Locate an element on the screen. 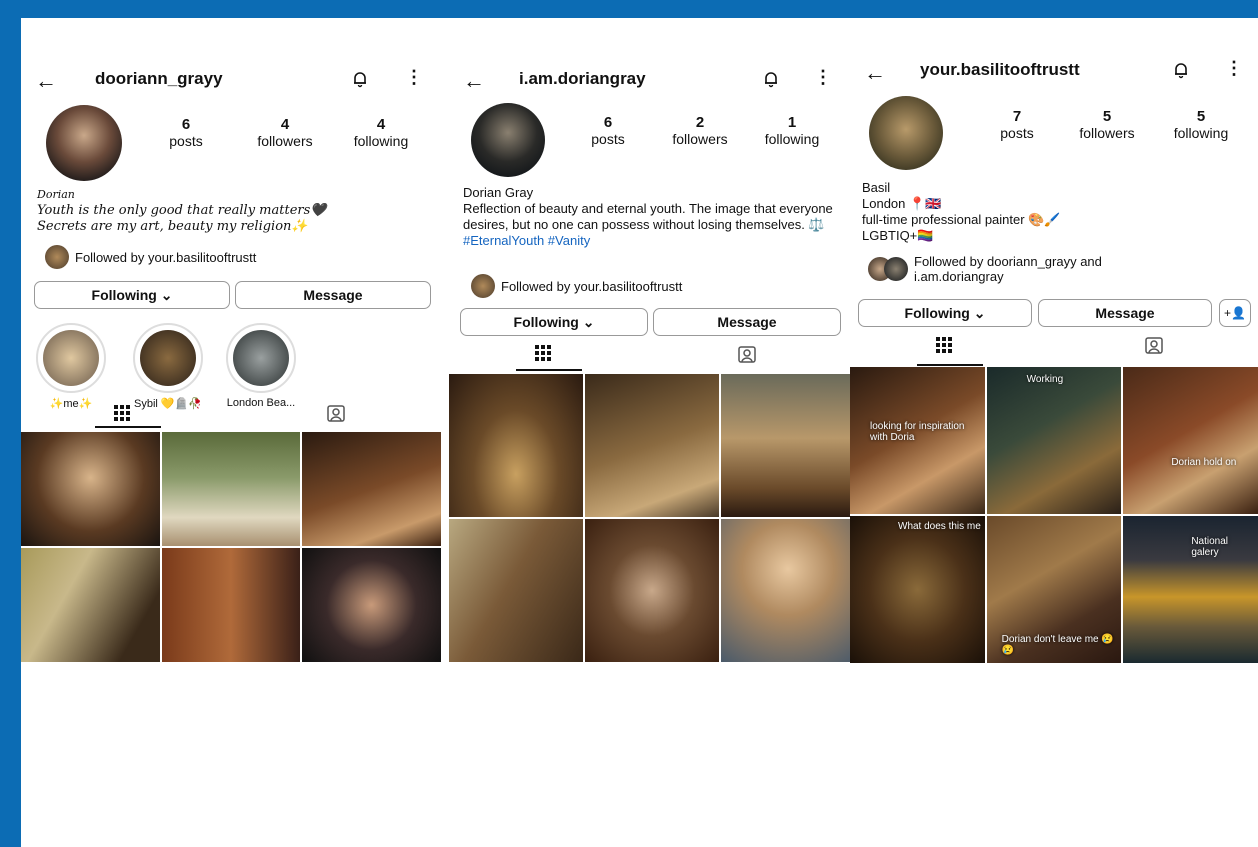 This screenshot has height=847, width=1258. bio-hashtags: #EternalYouth #Vanity is located at coordinates (526, 240).